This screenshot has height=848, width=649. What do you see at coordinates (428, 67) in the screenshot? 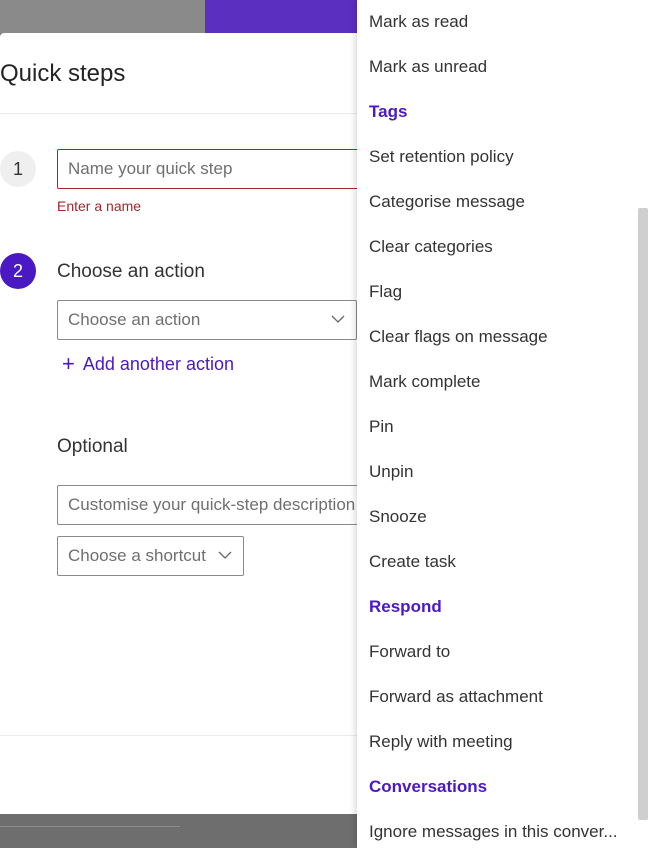
I see `menu-item-mark-as-unread: Mark as unread` at bounding box center [428, 67].